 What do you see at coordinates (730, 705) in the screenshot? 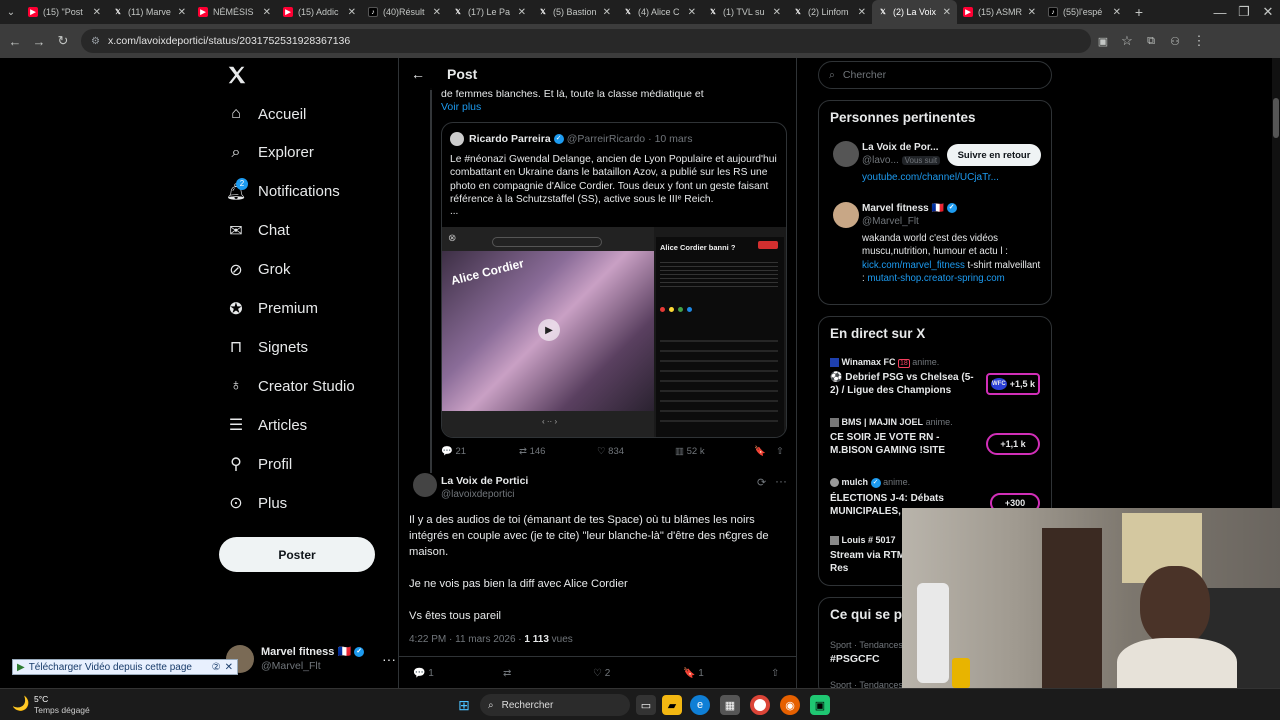
I see `store-icon: ▦` at bounding box center [730, 705].